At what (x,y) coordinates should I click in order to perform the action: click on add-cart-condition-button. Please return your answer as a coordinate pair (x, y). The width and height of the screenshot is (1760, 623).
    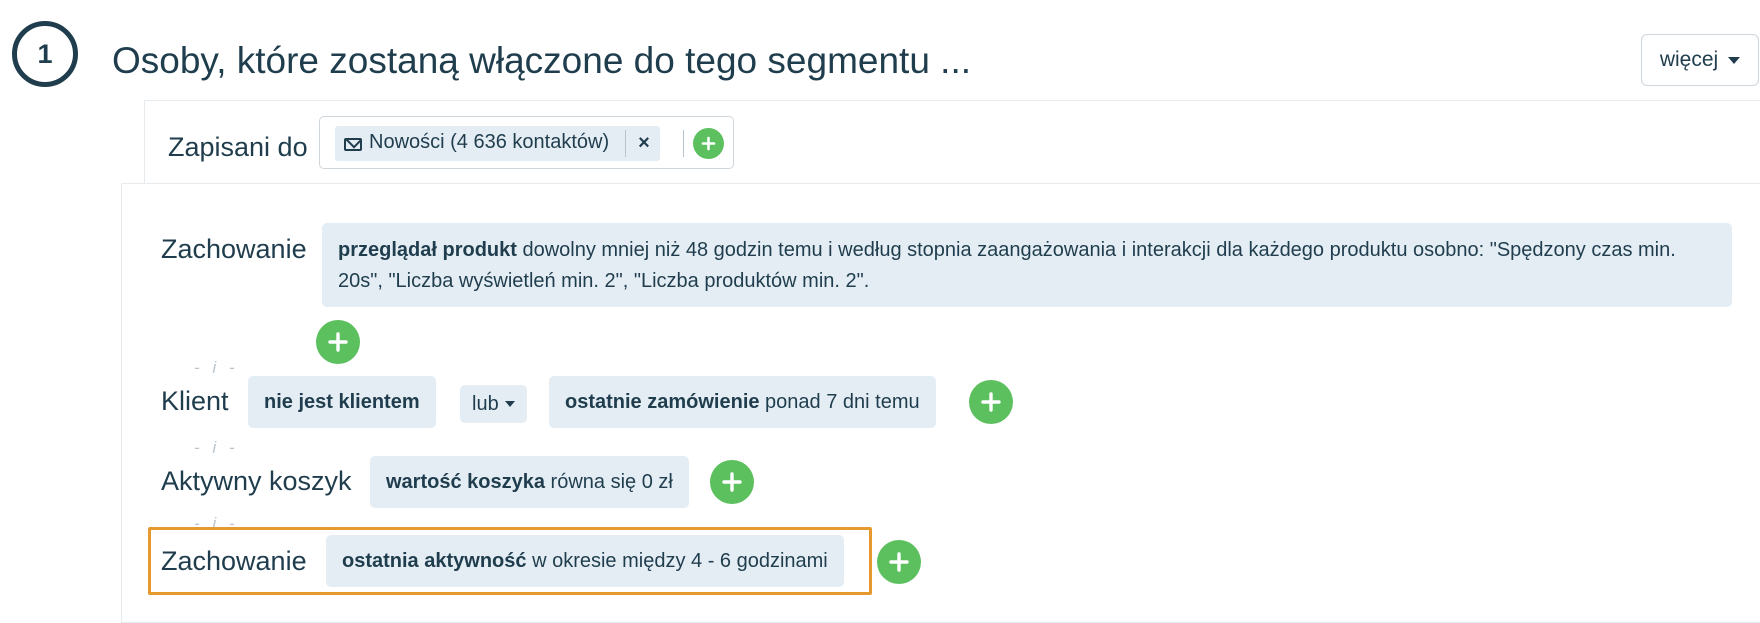
    Looking at the image, I should click on (732, 482).